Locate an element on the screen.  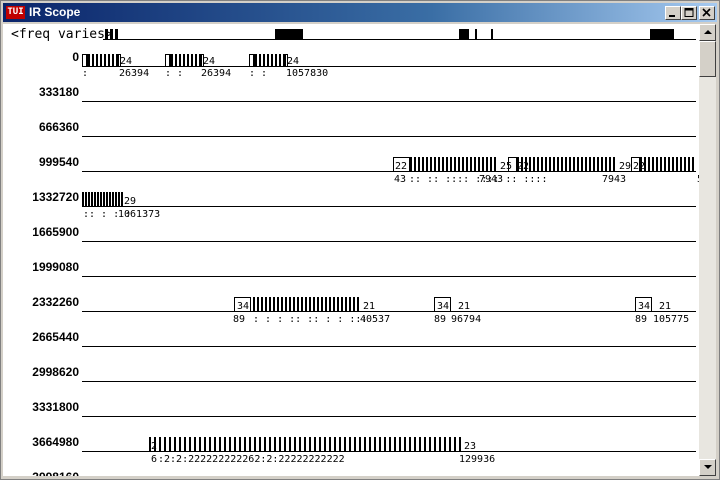
vertical-scrollbar is located at coordinates (707, 250).